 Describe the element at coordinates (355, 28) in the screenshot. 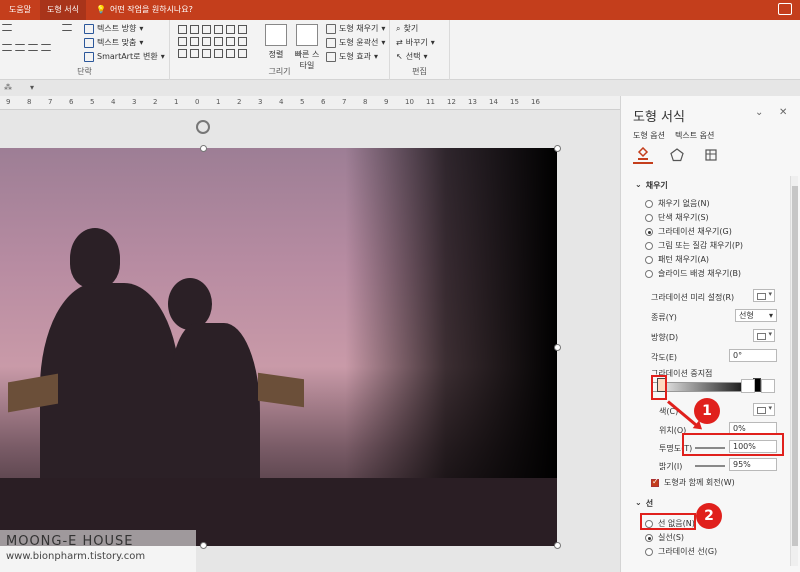

I see `shape-fill-button: 도형 채우기 ▾` at that location.